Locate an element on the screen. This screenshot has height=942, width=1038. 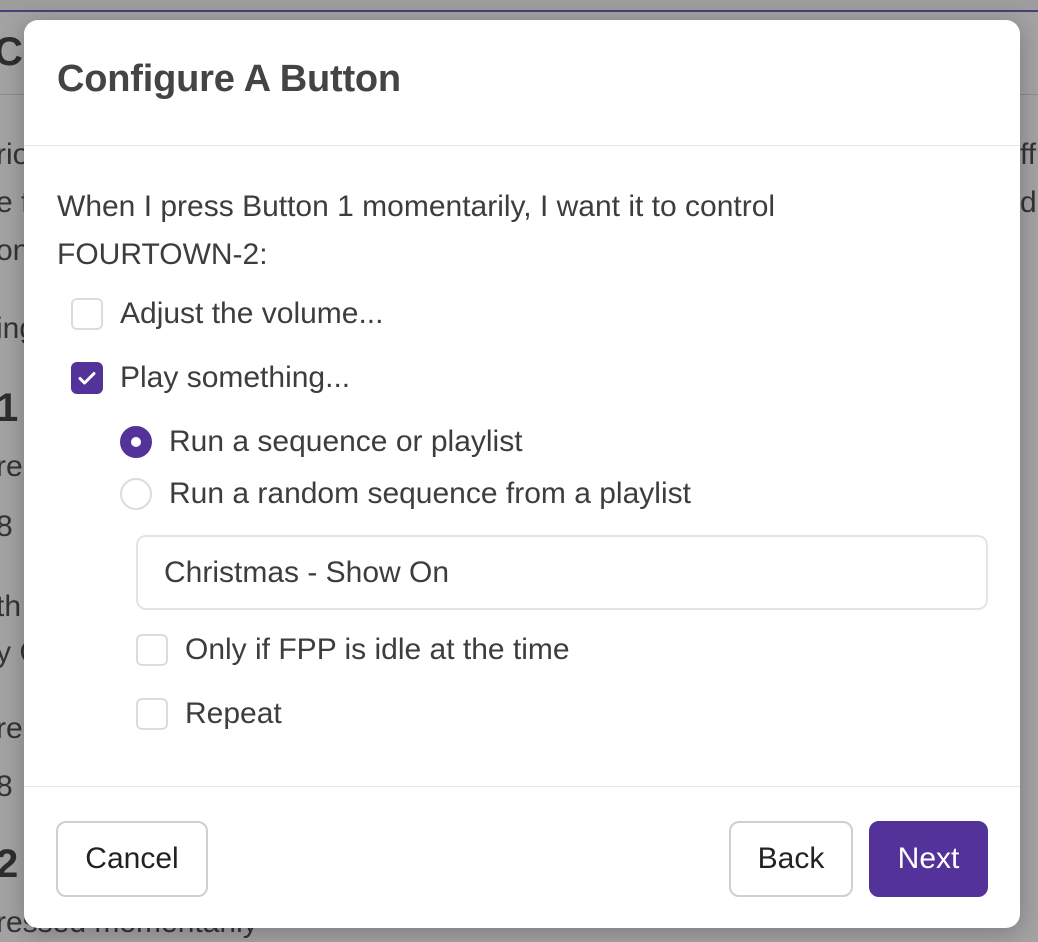
playlist-select-value: Christmas - Show On is located at coordinates (307, 572).